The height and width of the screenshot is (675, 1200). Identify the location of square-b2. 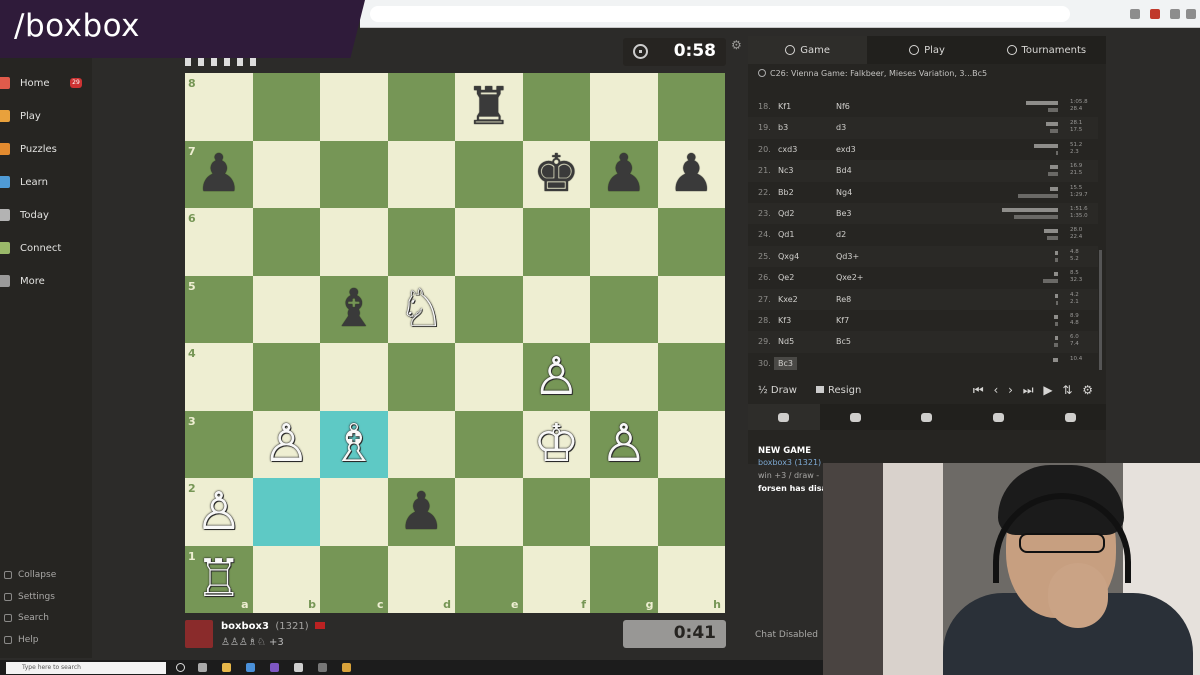
(286, 512).